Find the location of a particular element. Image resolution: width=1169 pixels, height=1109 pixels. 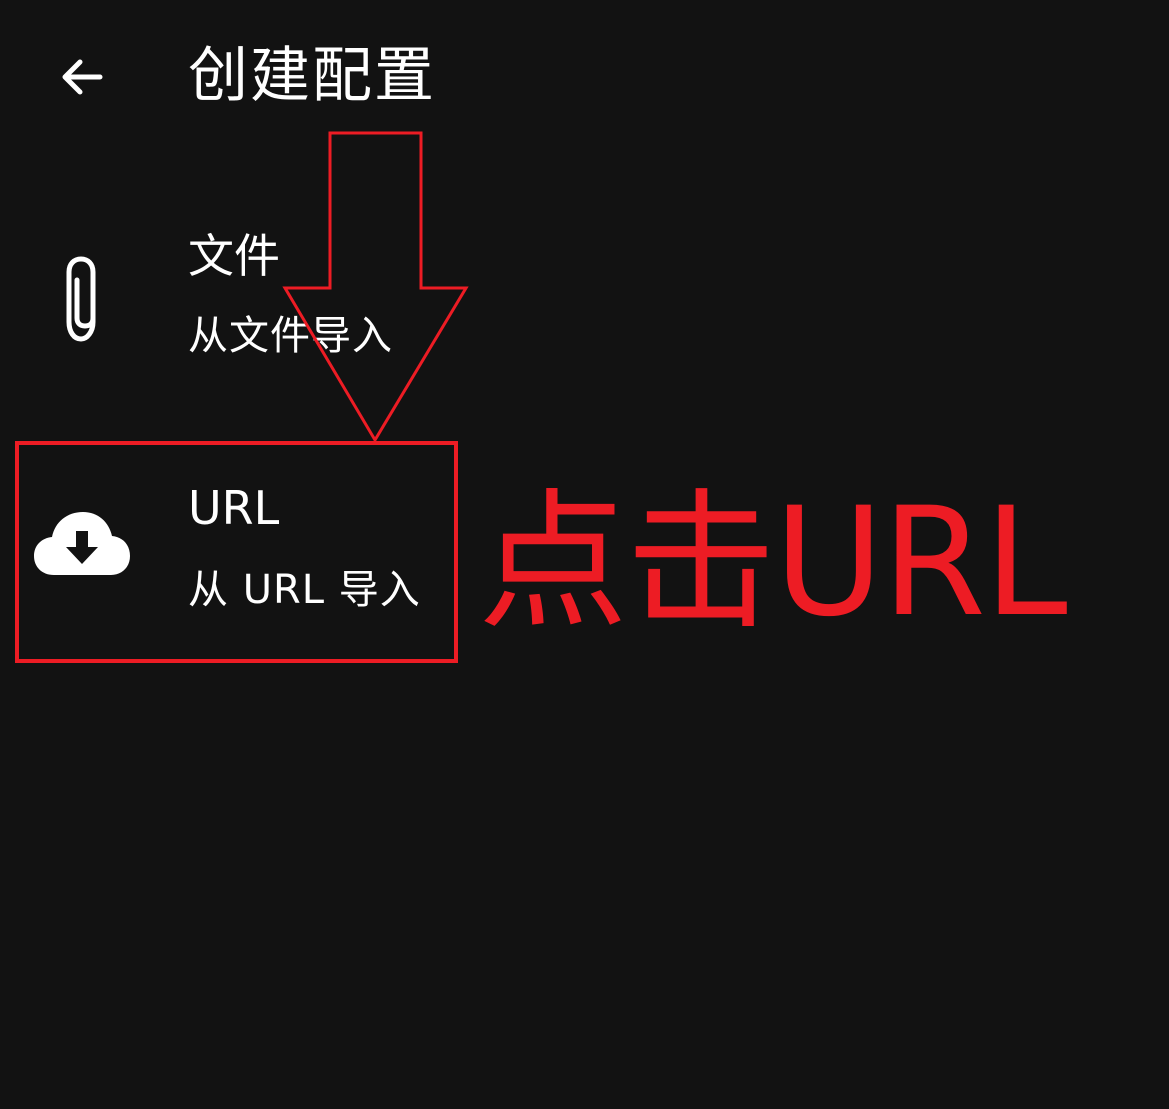

import-from-file-item: 文件 从文件导入 is located at coordinates (230, 300).